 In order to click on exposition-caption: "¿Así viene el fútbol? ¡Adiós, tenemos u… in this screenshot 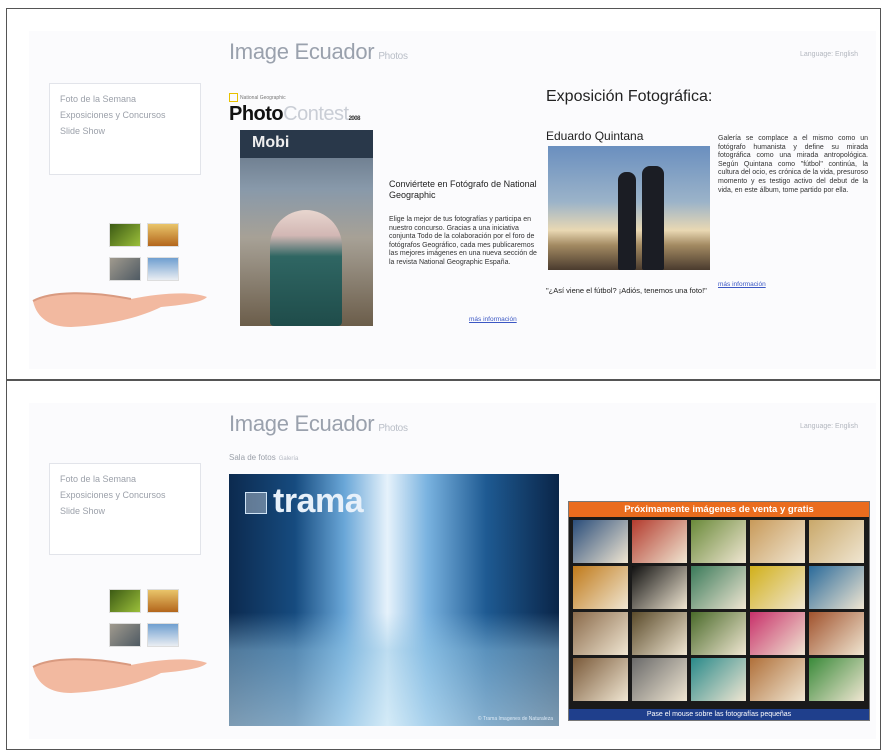, I will do `click(626, 290)`.